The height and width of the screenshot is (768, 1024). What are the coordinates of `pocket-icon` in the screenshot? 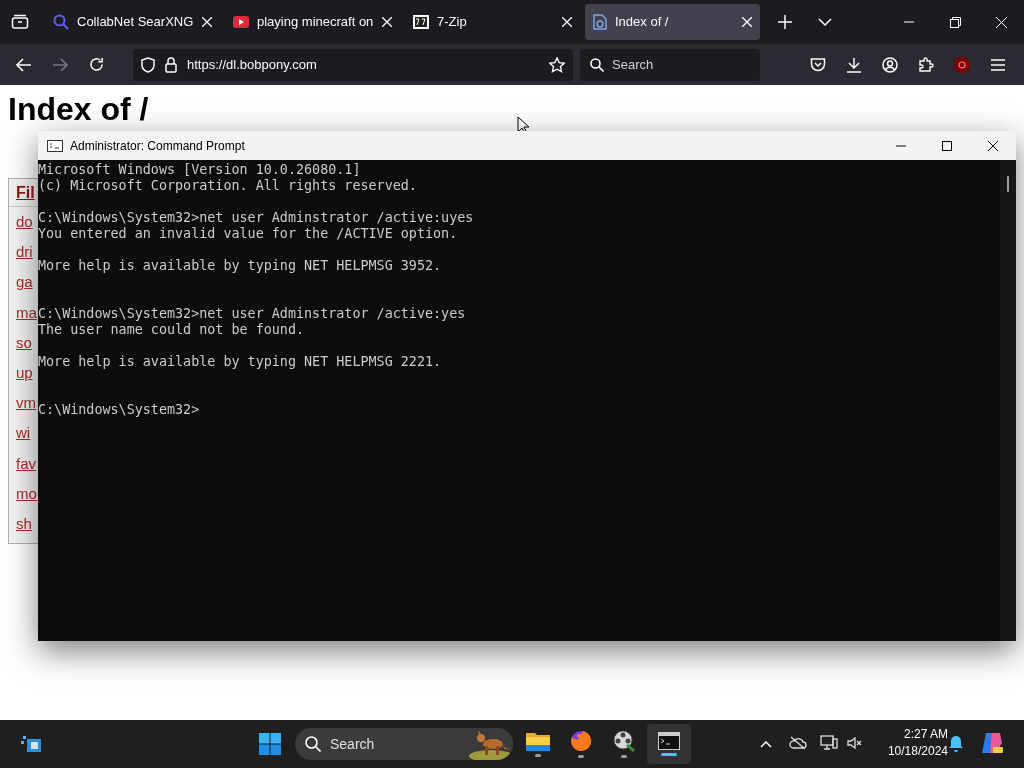 It's located at (818, 64).